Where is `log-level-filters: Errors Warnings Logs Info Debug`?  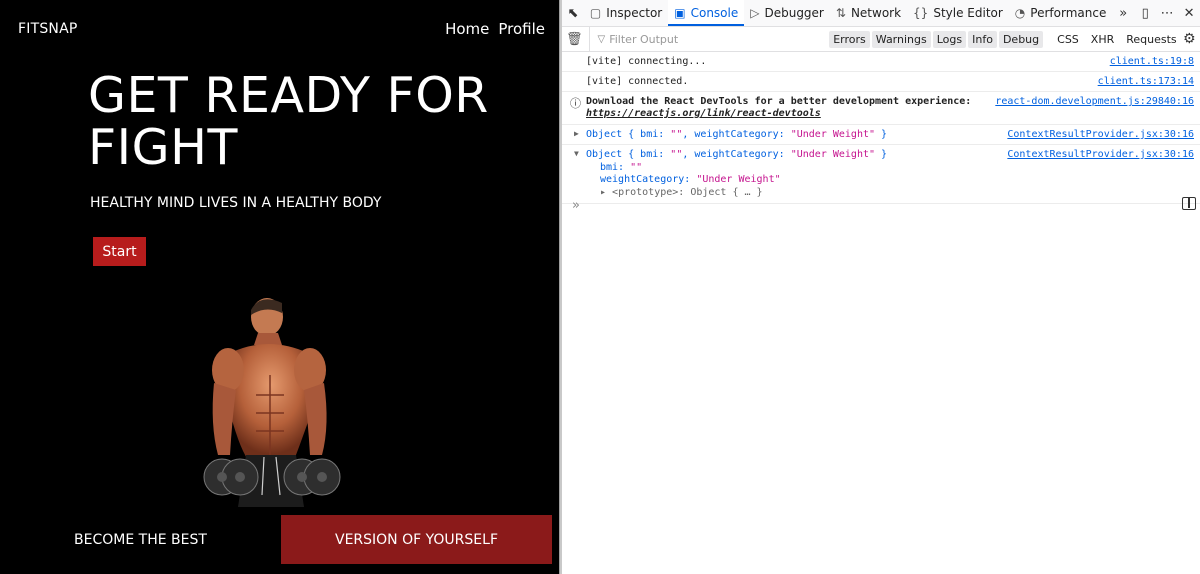 log-level-filters: Errors Warnings Logs Info Debug is located at coordinates (936, 39).